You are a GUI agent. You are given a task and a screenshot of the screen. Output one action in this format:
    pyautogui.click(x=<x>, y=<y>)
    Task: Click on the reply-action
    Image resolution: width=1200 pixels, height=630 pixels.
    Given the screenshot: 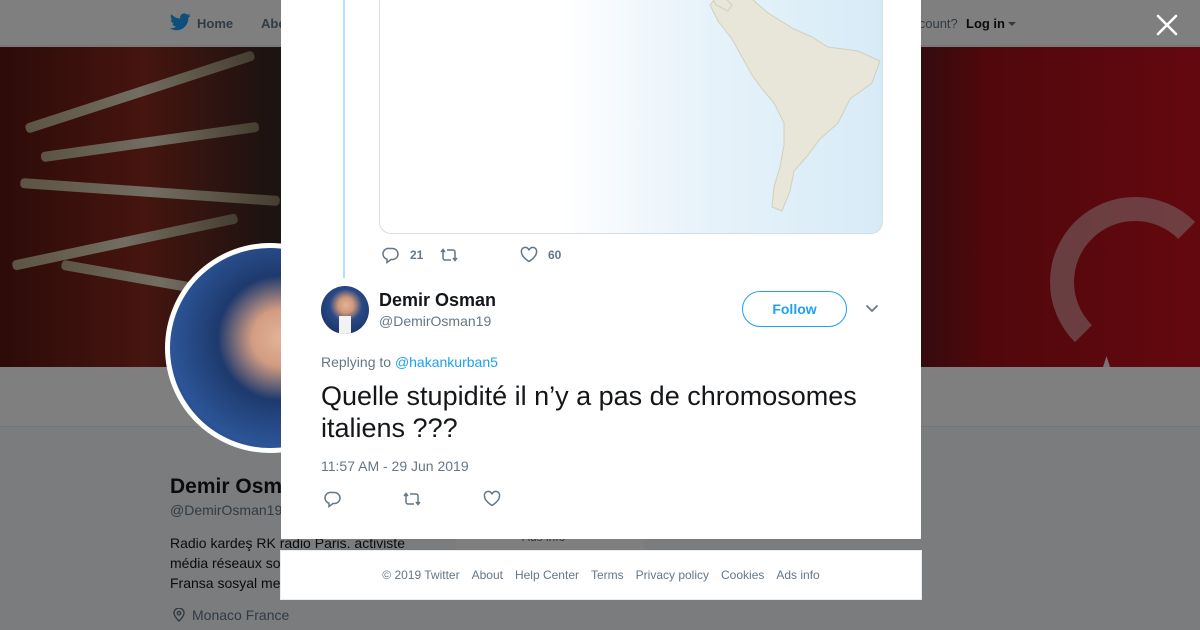 What is the action you would take?
    pyautogui.click(x=333, y=499)
    